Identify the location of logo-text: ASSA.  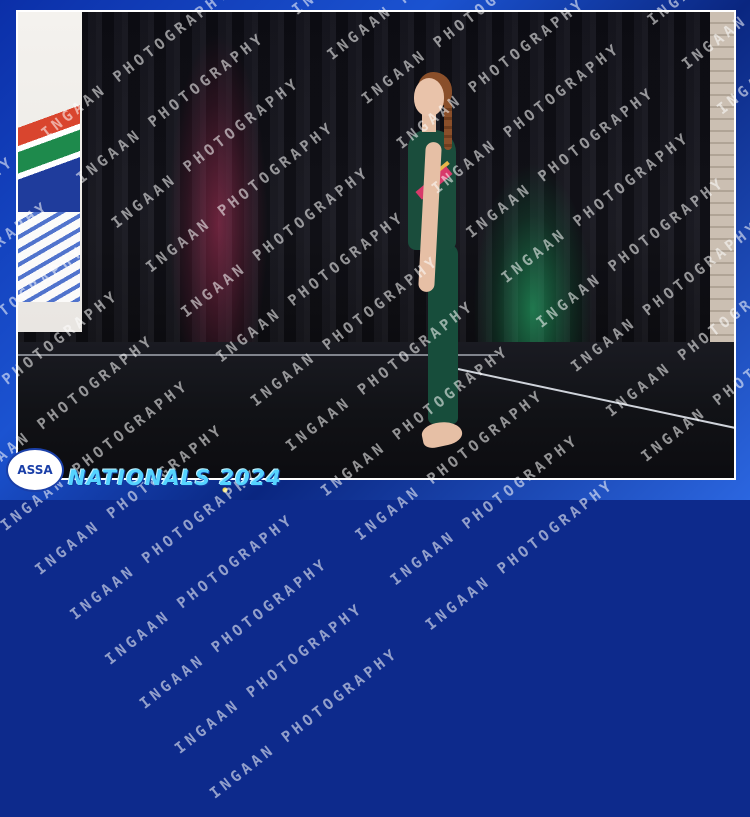
(35, 470).